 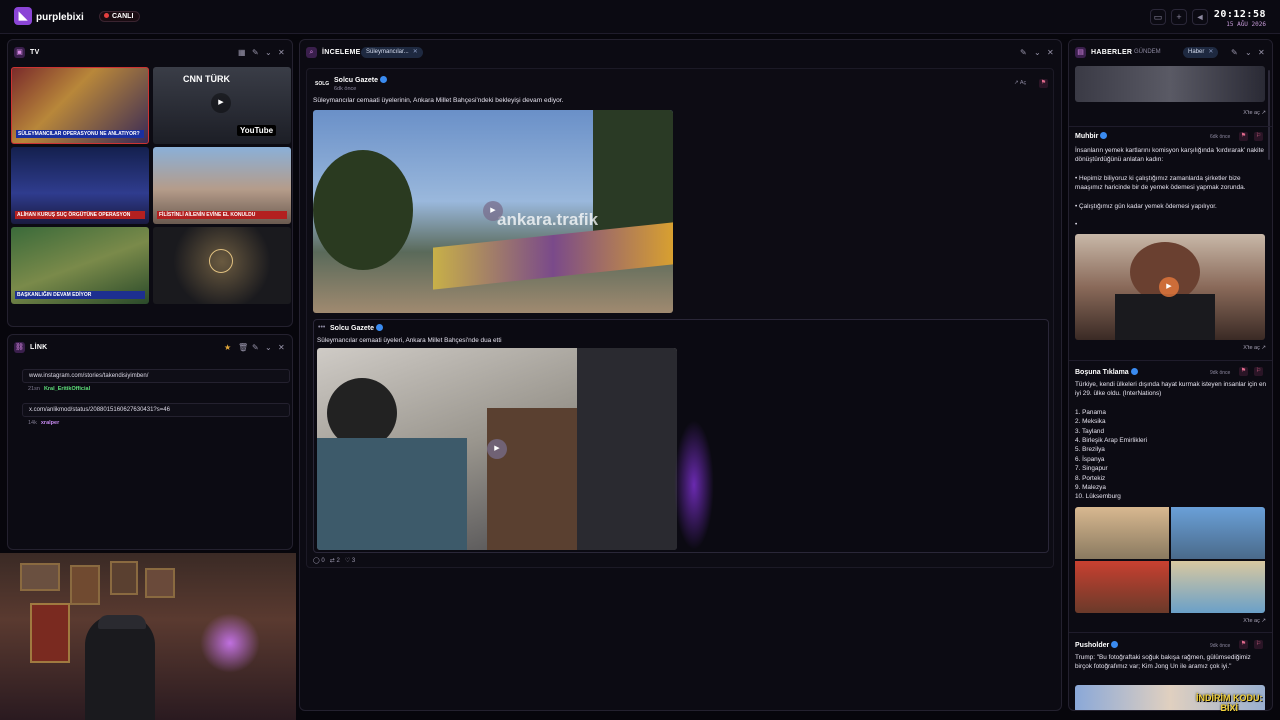 What do you see at coordinates (332, 561) in the screenshot?
I see `repost-icon: ⇄` at bounding box center [332, 561].